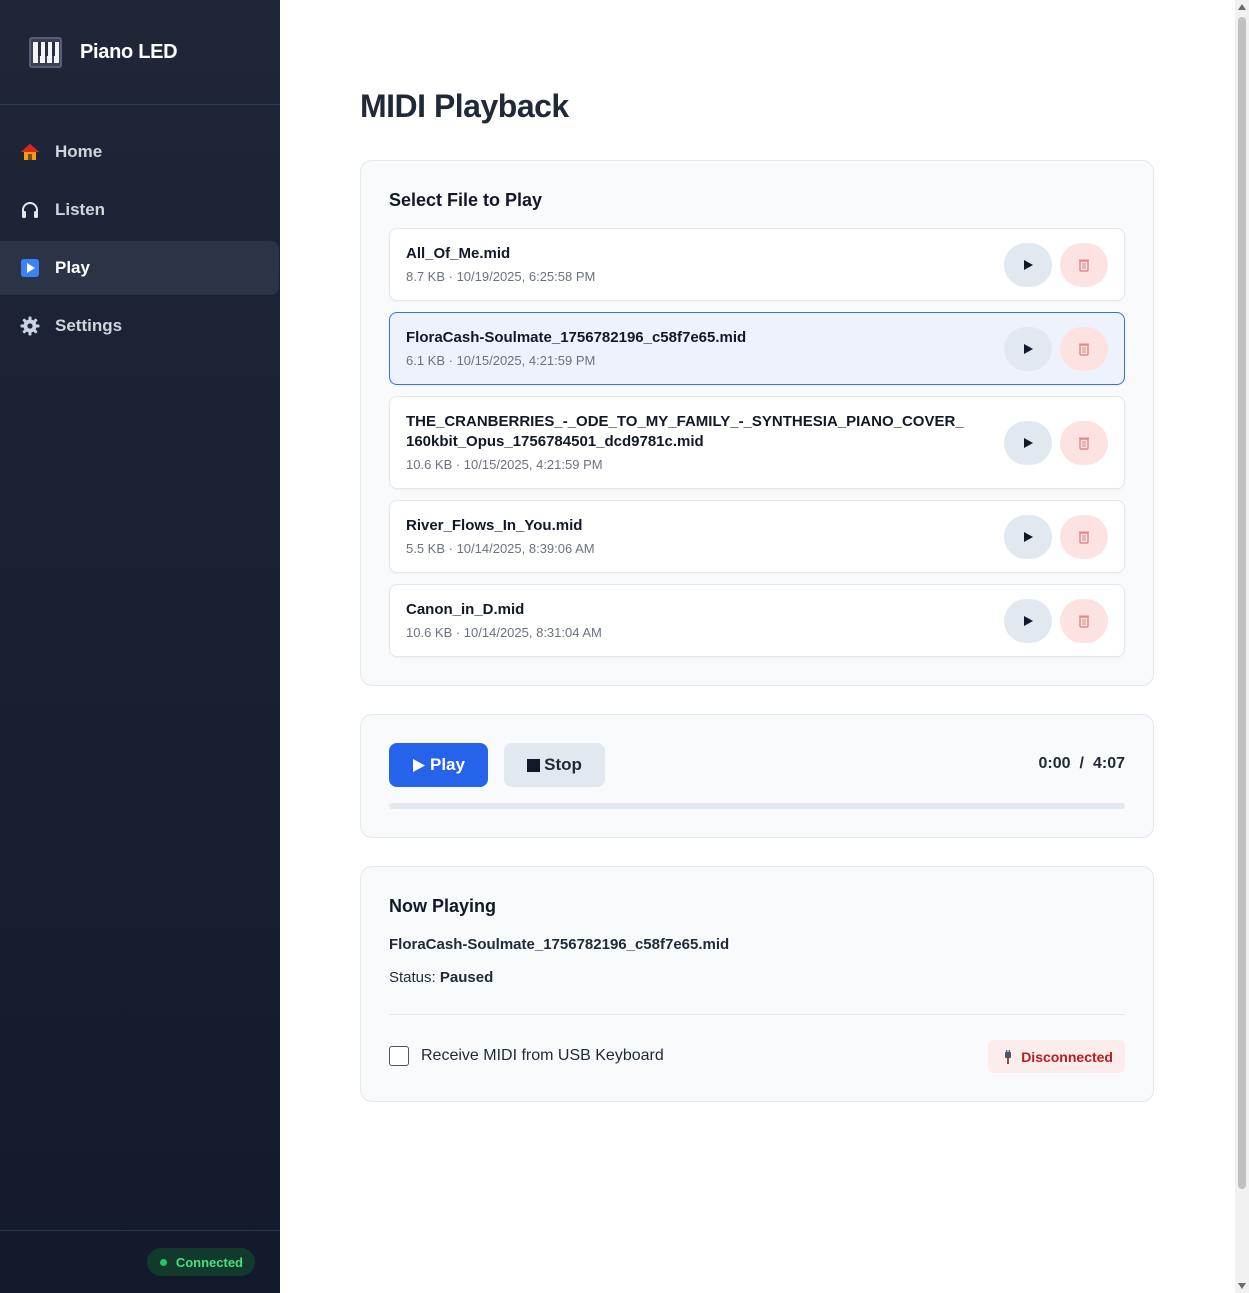  What do you see at coordinates (163, 1262) in the screenshot?
I see `status-dot-icon` at bounding box center [163, 1262].